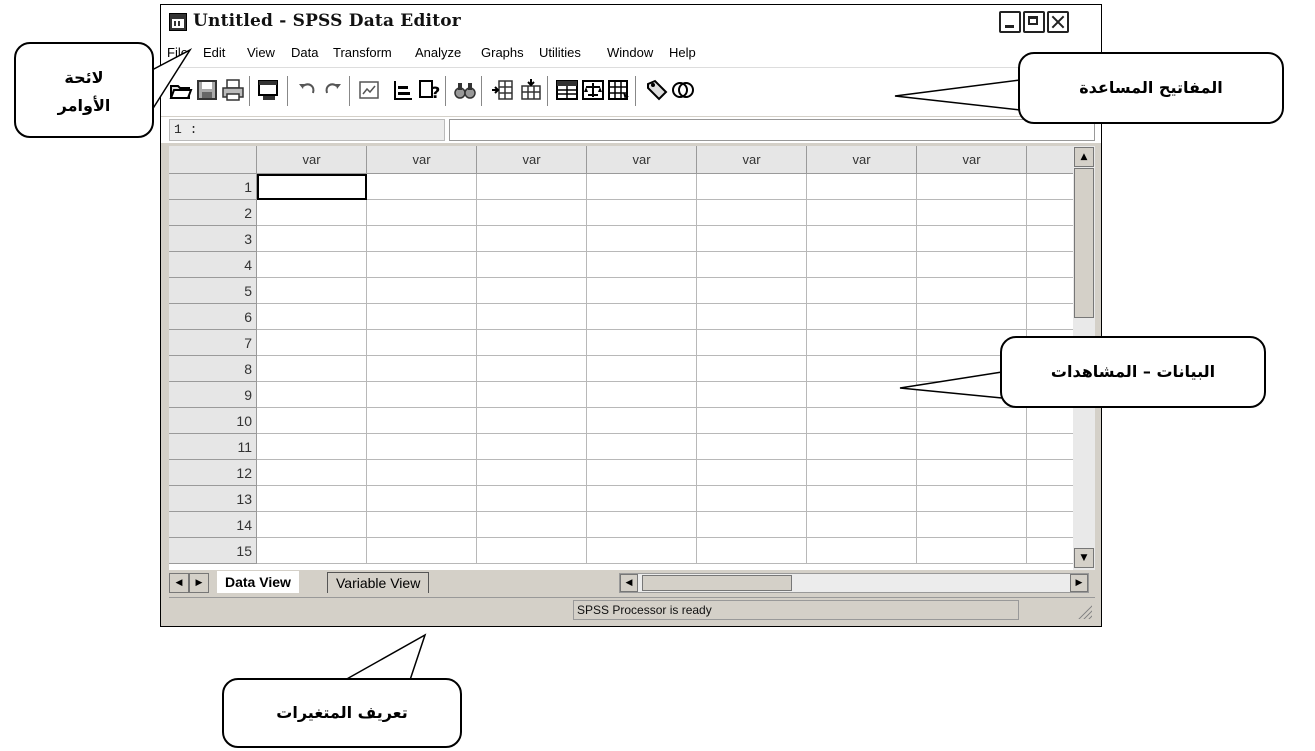 The image size is (1315, 751). What do you see at coordinates (1084, 157) in the screenshot?
I see `scroll-up-icon: ▲` at bounding box center [1084, 157].